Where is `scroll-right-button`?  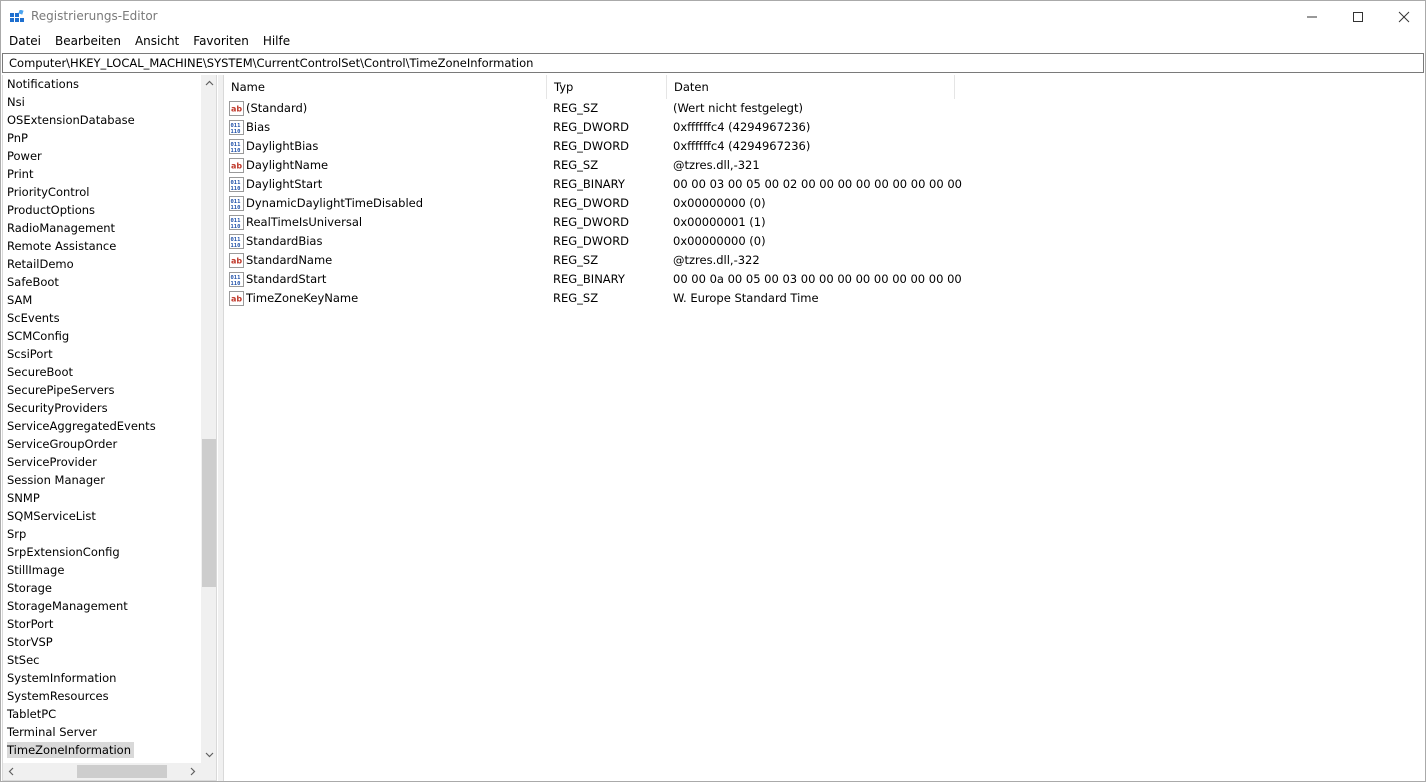 scroll-right-button is located at coordinates (193, 771).